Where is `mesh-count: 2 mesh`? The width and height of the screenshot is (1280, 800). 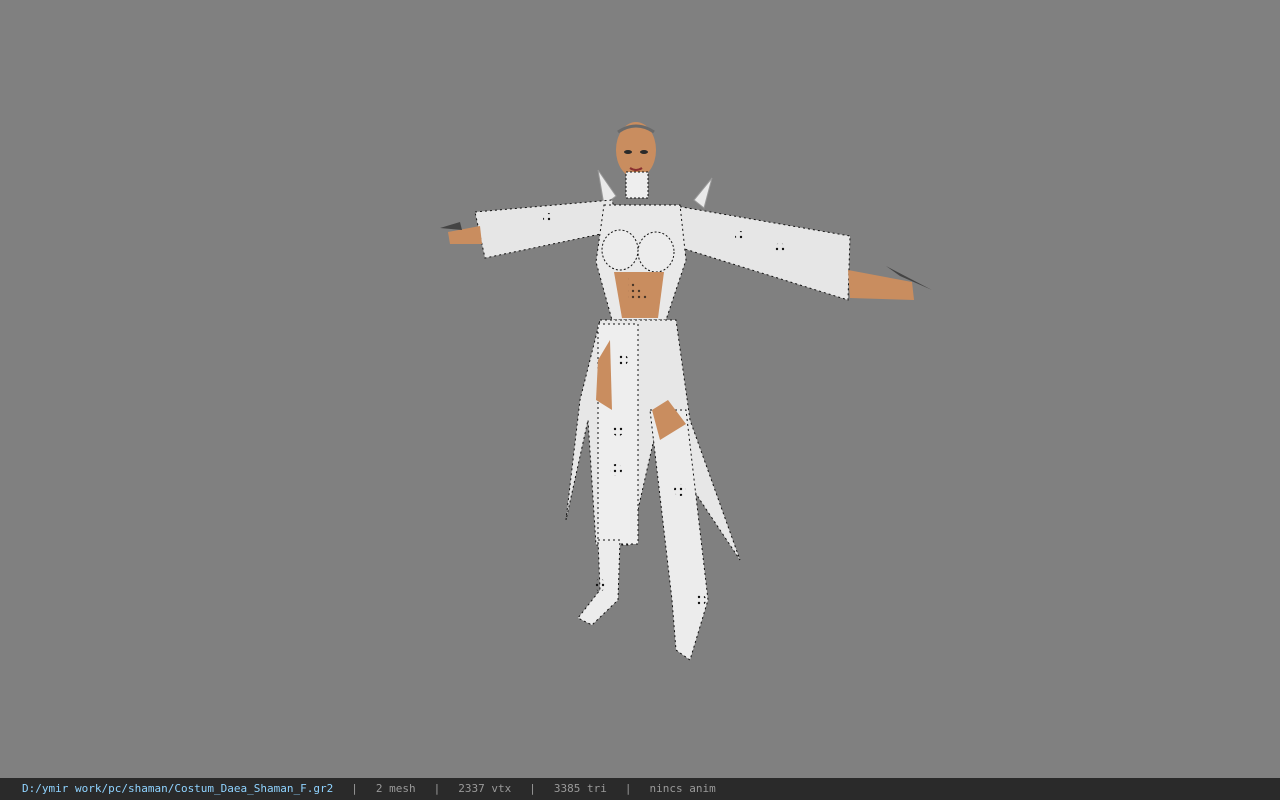 mesh-count: 2 mesh is located at coordinates (395, 788).